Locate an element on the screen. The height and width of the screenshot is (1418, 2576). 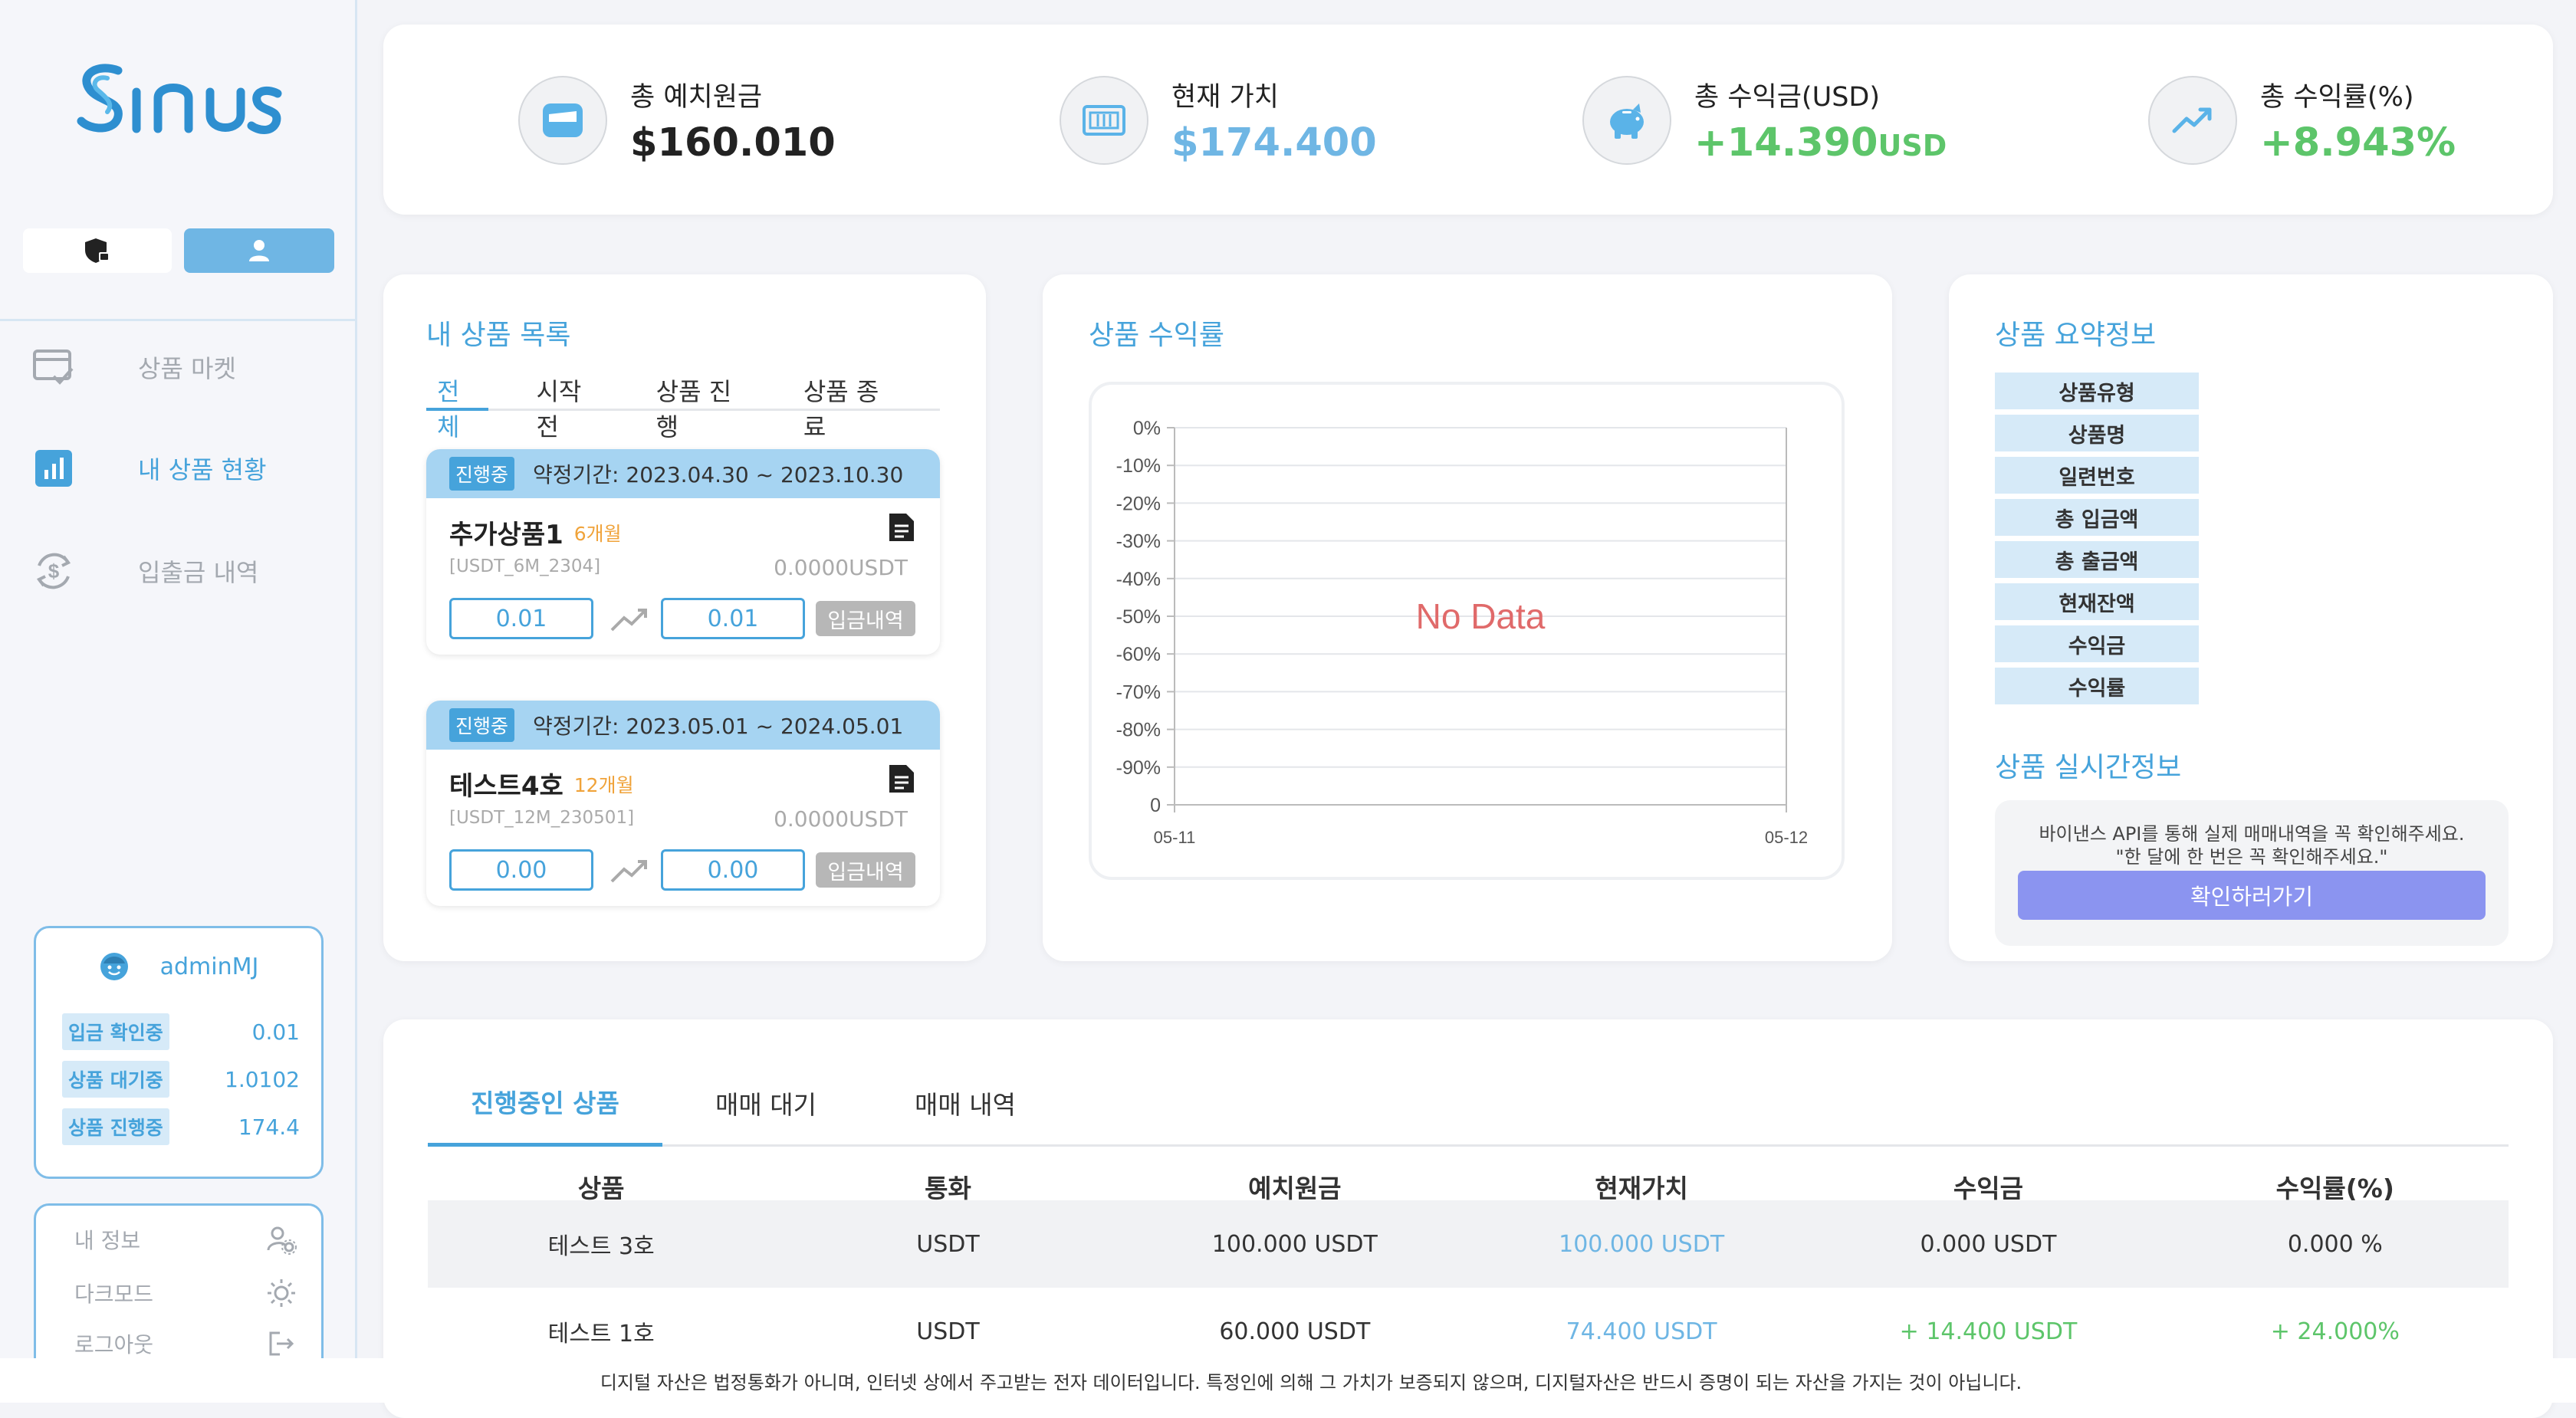
menu-my-info: 내 정보 is located at coordinates (186, 1239).